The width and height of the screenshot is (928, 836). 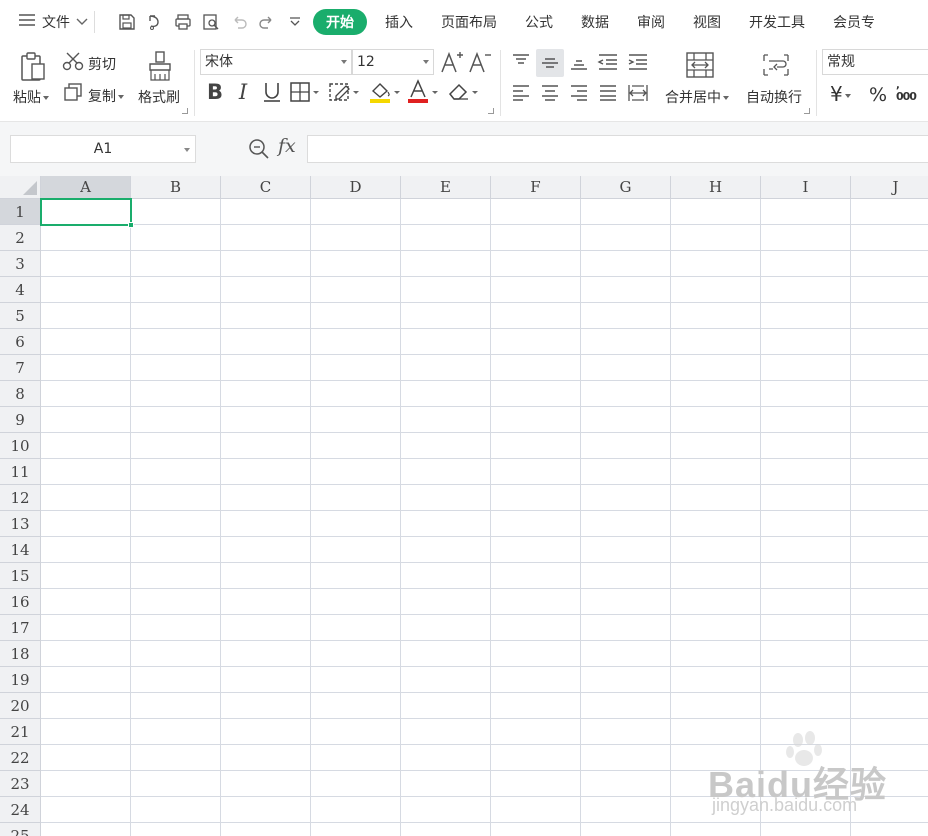 I want to click on wrap-text-button: 自动换行, so click(x=774, y=97).